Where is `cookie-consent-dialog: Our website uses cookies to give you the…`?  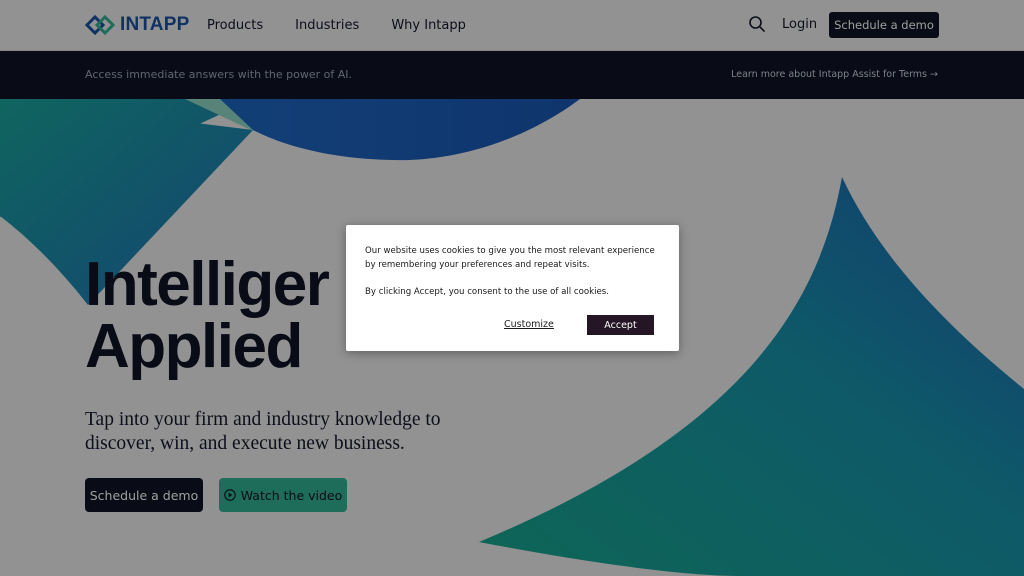 cookie-consent-dialog: Our website uses cookies to give you the… is located at coordinates (512, 288).